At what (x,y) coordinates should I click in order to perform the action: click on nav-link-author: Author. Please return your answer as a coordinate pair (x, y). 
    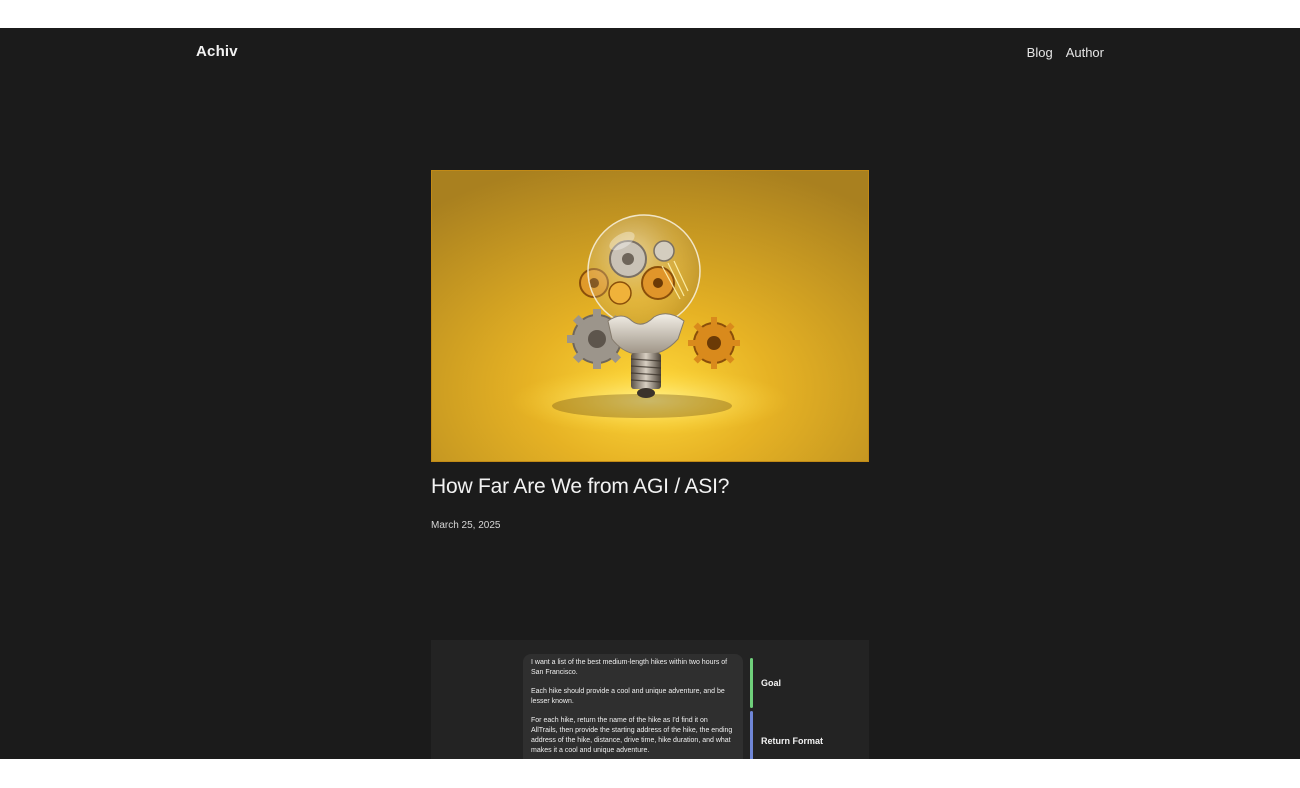
    Looking at the image, I should click on (1085, 52).